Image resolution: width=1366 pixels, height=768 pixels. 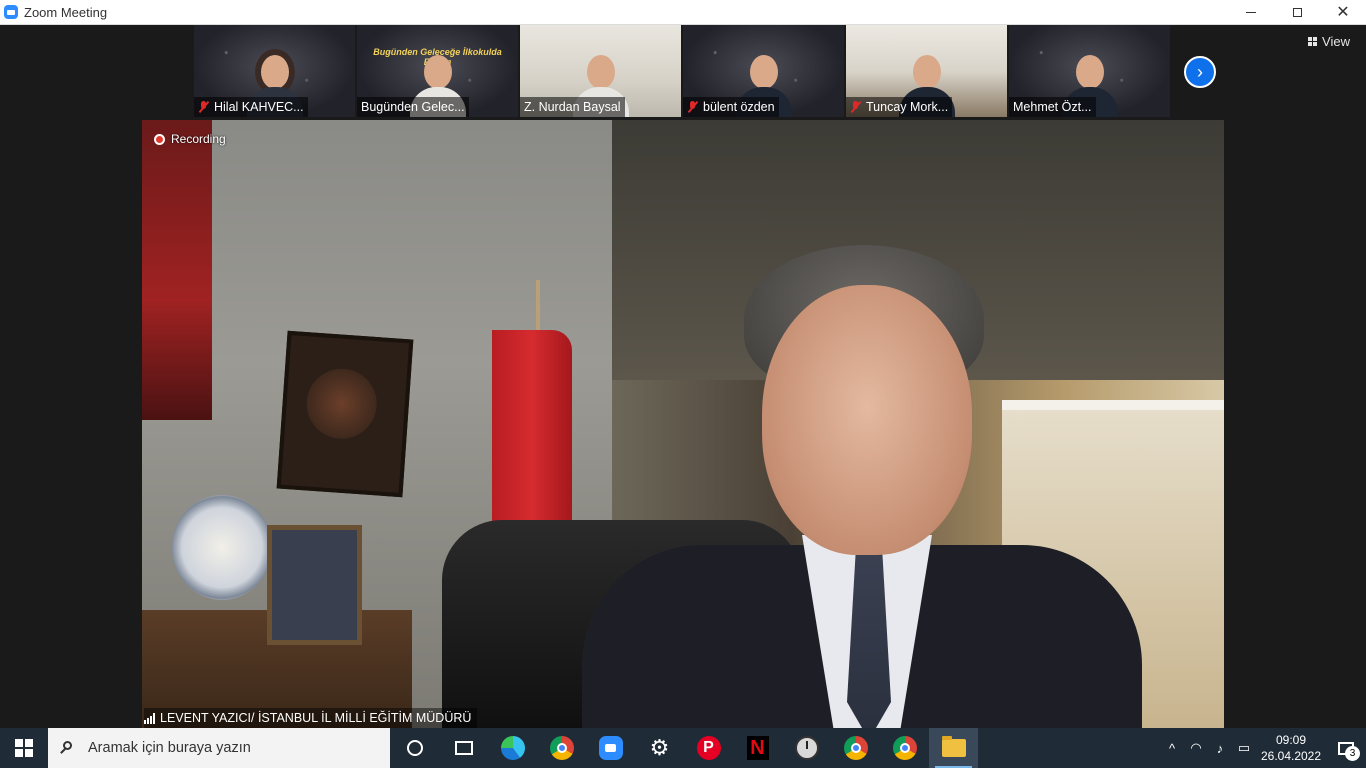 I want to click on turkish-flag, so click(x=532, y=440).